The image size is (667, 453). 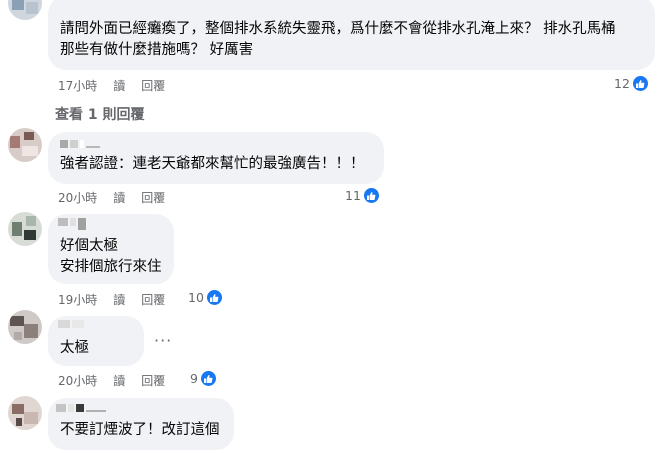 What do you see at coordinates (77, 85) in the screenshot?
I see `comment-time: 17小時` at bounding box center [77, 85].